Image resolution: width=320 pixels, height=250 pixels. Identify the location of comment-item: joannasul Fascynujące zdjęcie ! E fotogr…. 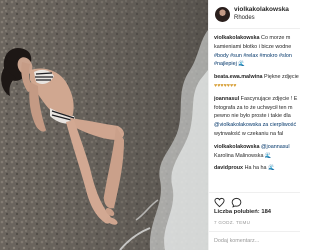
(257, 117).